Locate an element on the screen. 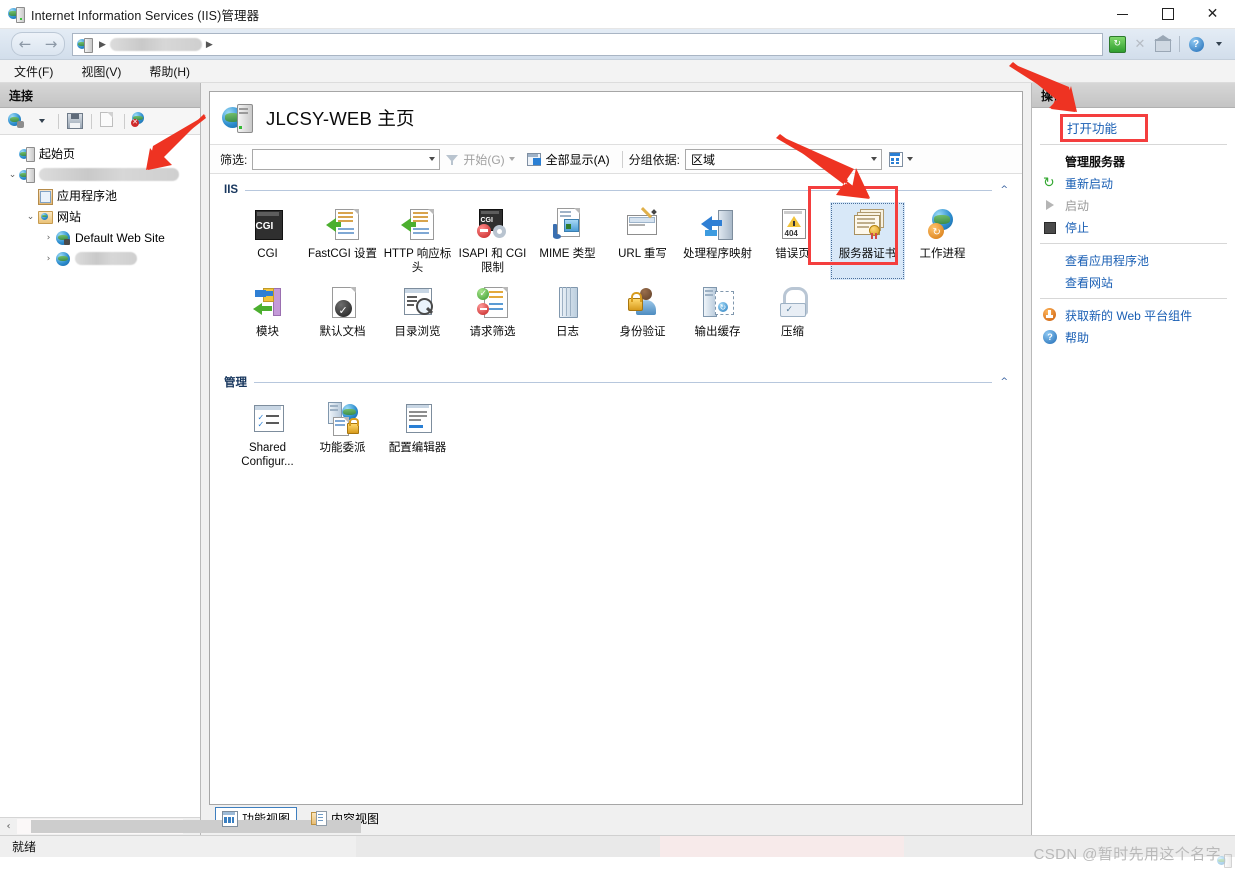 The width and height of the screenshot is (1235, 873). connections-horizontal-scrollbar: ‹ › is located at coordinates (180, 826).